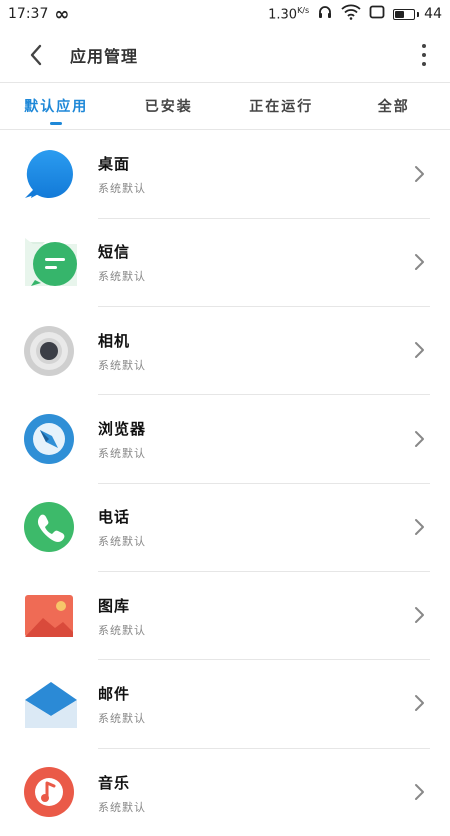  What do you see at coordinates (264, 516) in the screenshot?
I see `app-name: 电话` at bounding box center [264, 516].